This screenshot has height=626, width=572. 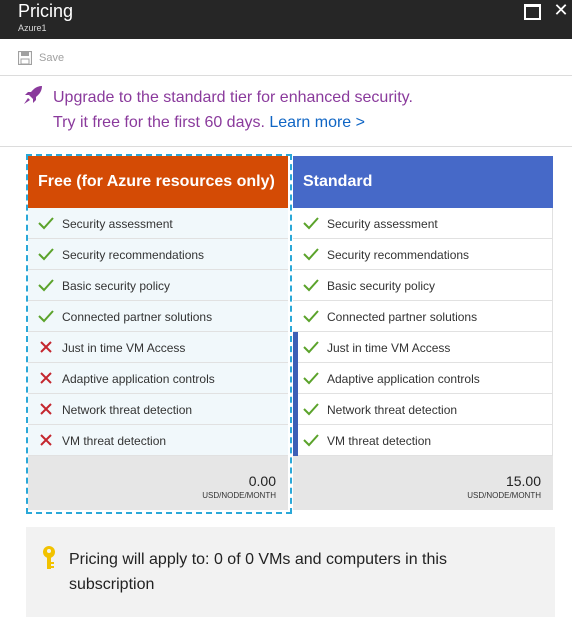 What do you see at coordinates (159, 122) in the screenshot?
I see `banner-trial-label: Try it free for the first 60 days.` at bounding box center [159, 122].